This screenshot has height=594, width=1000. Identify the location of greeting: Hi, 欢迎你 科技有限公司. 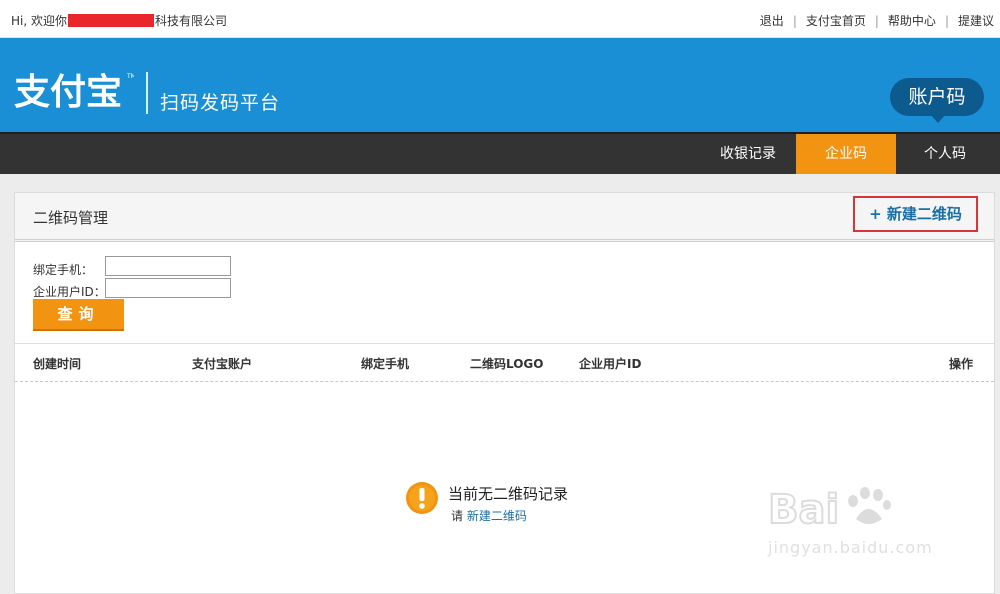
(119, 20).